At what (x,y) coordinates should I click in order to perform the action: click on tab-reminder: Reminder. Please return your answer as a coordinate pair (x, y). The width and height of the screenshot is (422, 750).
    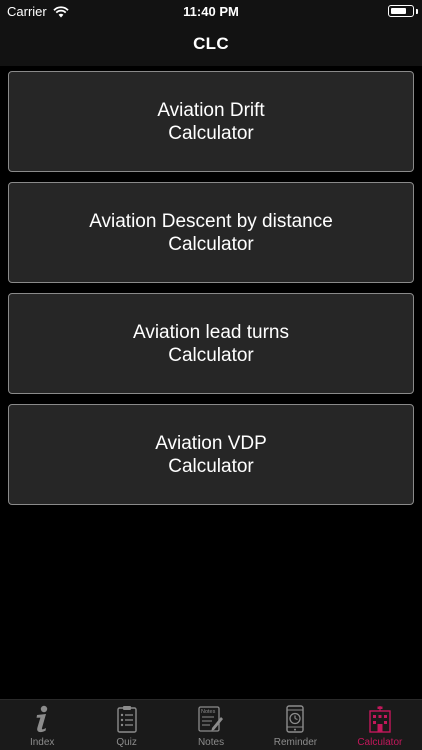
    Looking at the image, I should click on (295, 725).